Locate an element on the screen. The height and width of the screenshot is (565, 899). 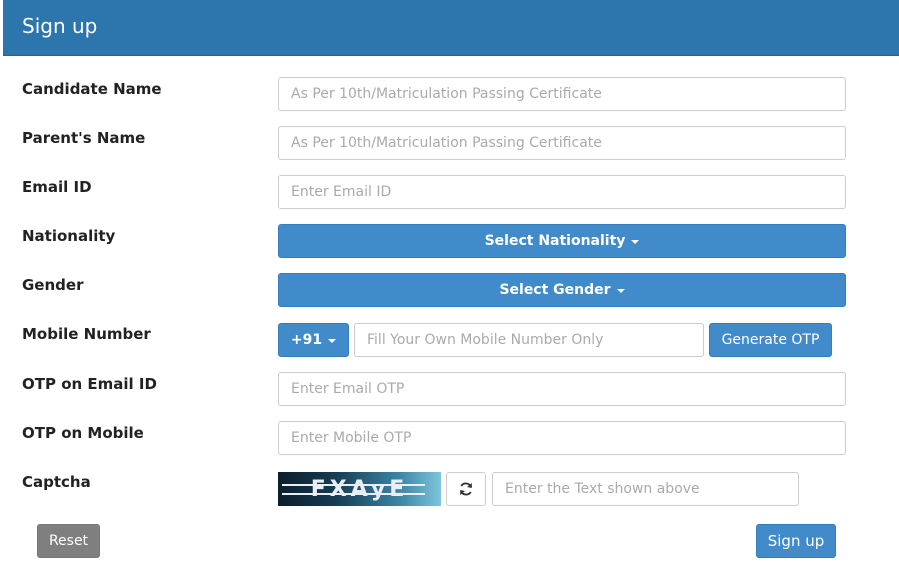
nationality-dropdown: Select Nationality is located at coordinates (562, 241).